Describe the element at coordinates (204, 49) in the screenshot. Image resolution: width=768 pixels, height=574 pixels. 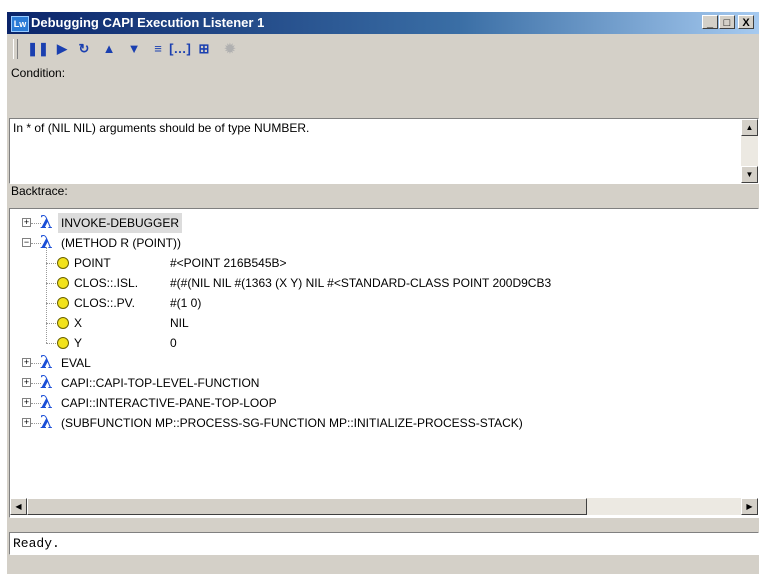
I see `source-icon: ⊞` at that location.